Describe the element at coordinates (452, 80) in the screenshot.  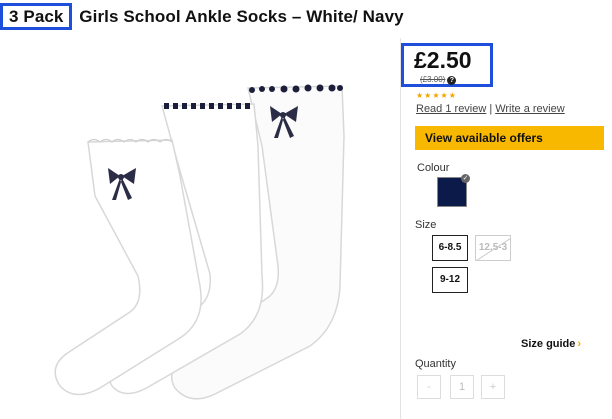
I see `info-icon: ?` at that location.